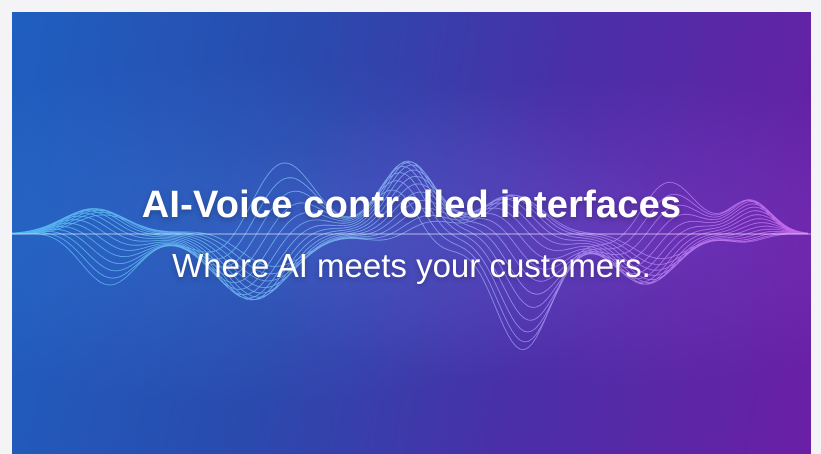  I want to click on headline: AI-Voice controlled interfaces, so click(411, 205).